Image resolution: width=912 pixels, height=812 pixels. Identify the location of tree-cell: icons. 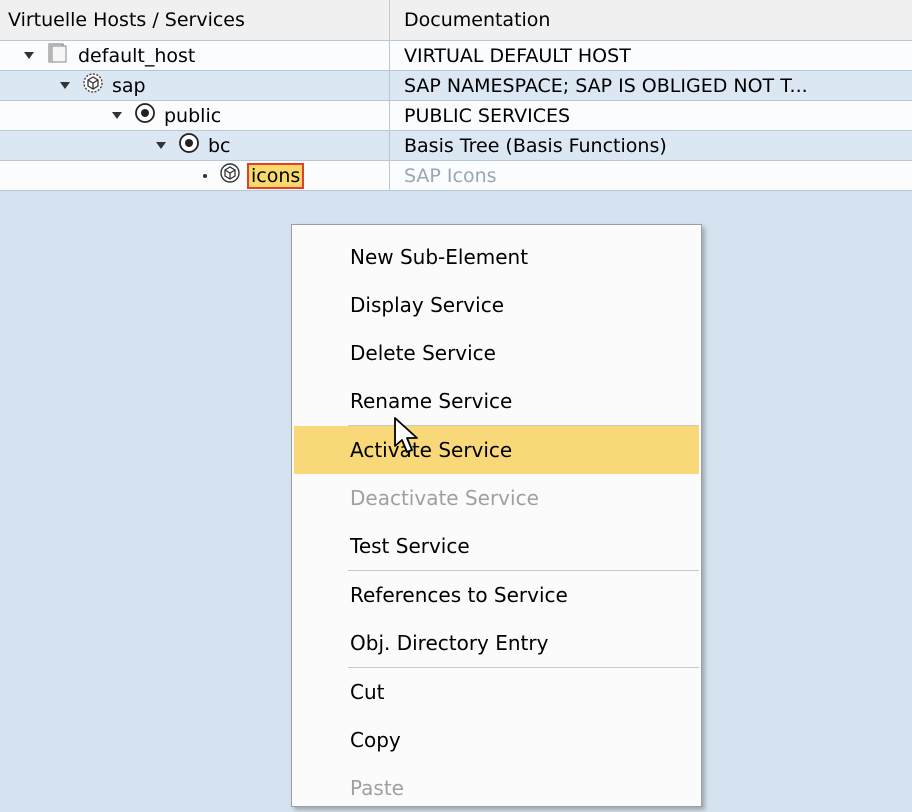
(195, 175).